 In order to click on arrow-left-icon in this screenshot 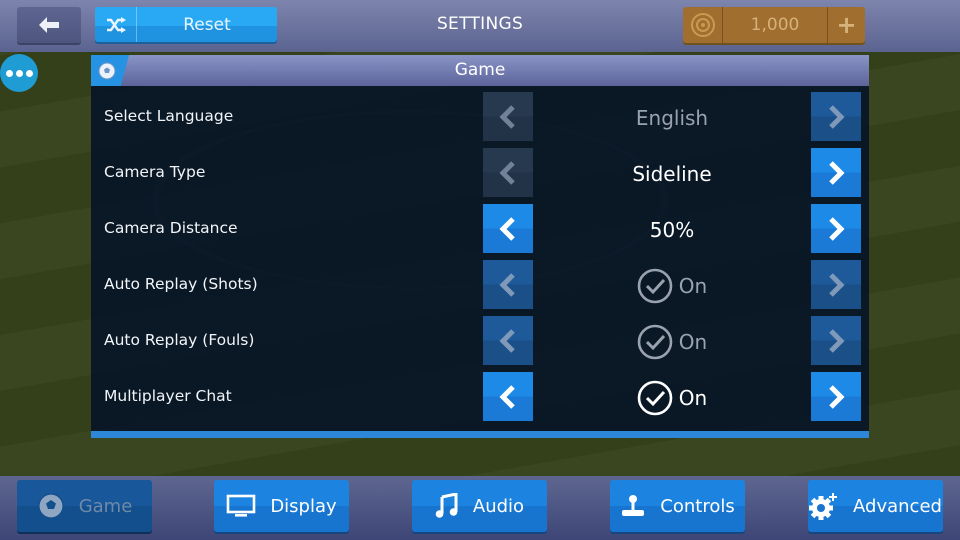, I will do `click(49, 25)`.